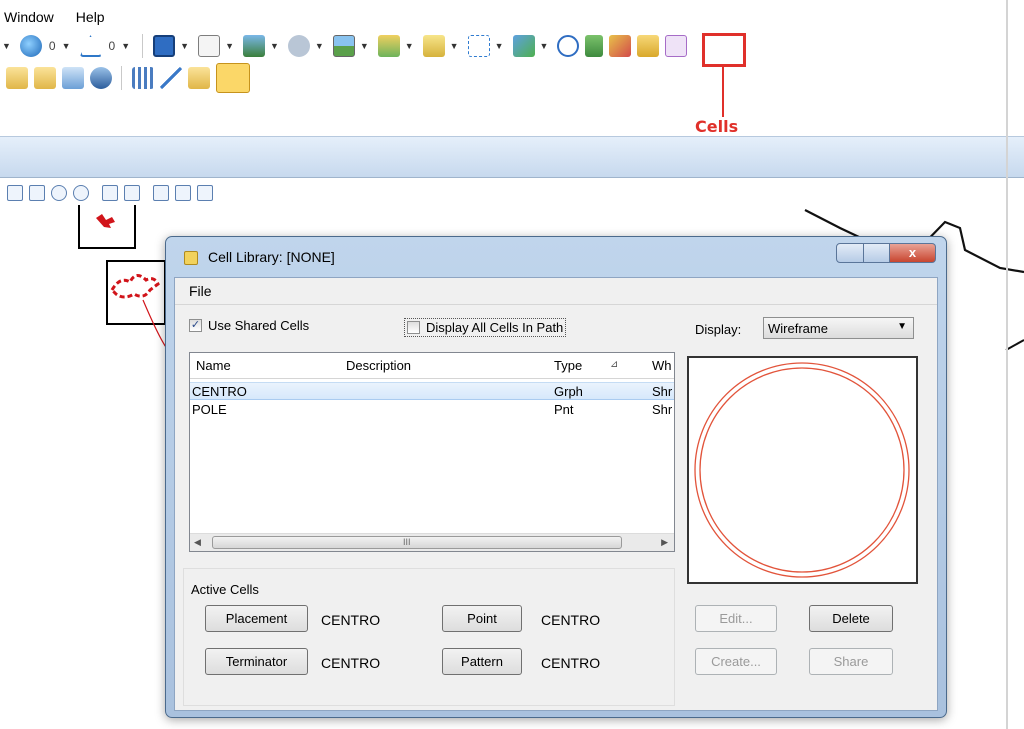 Image resolution: width=1024 pixels, height=729 pixels. Describe the element at coordinates (29, 17) in the screenshot. I see `menu-window: Window` at that location.